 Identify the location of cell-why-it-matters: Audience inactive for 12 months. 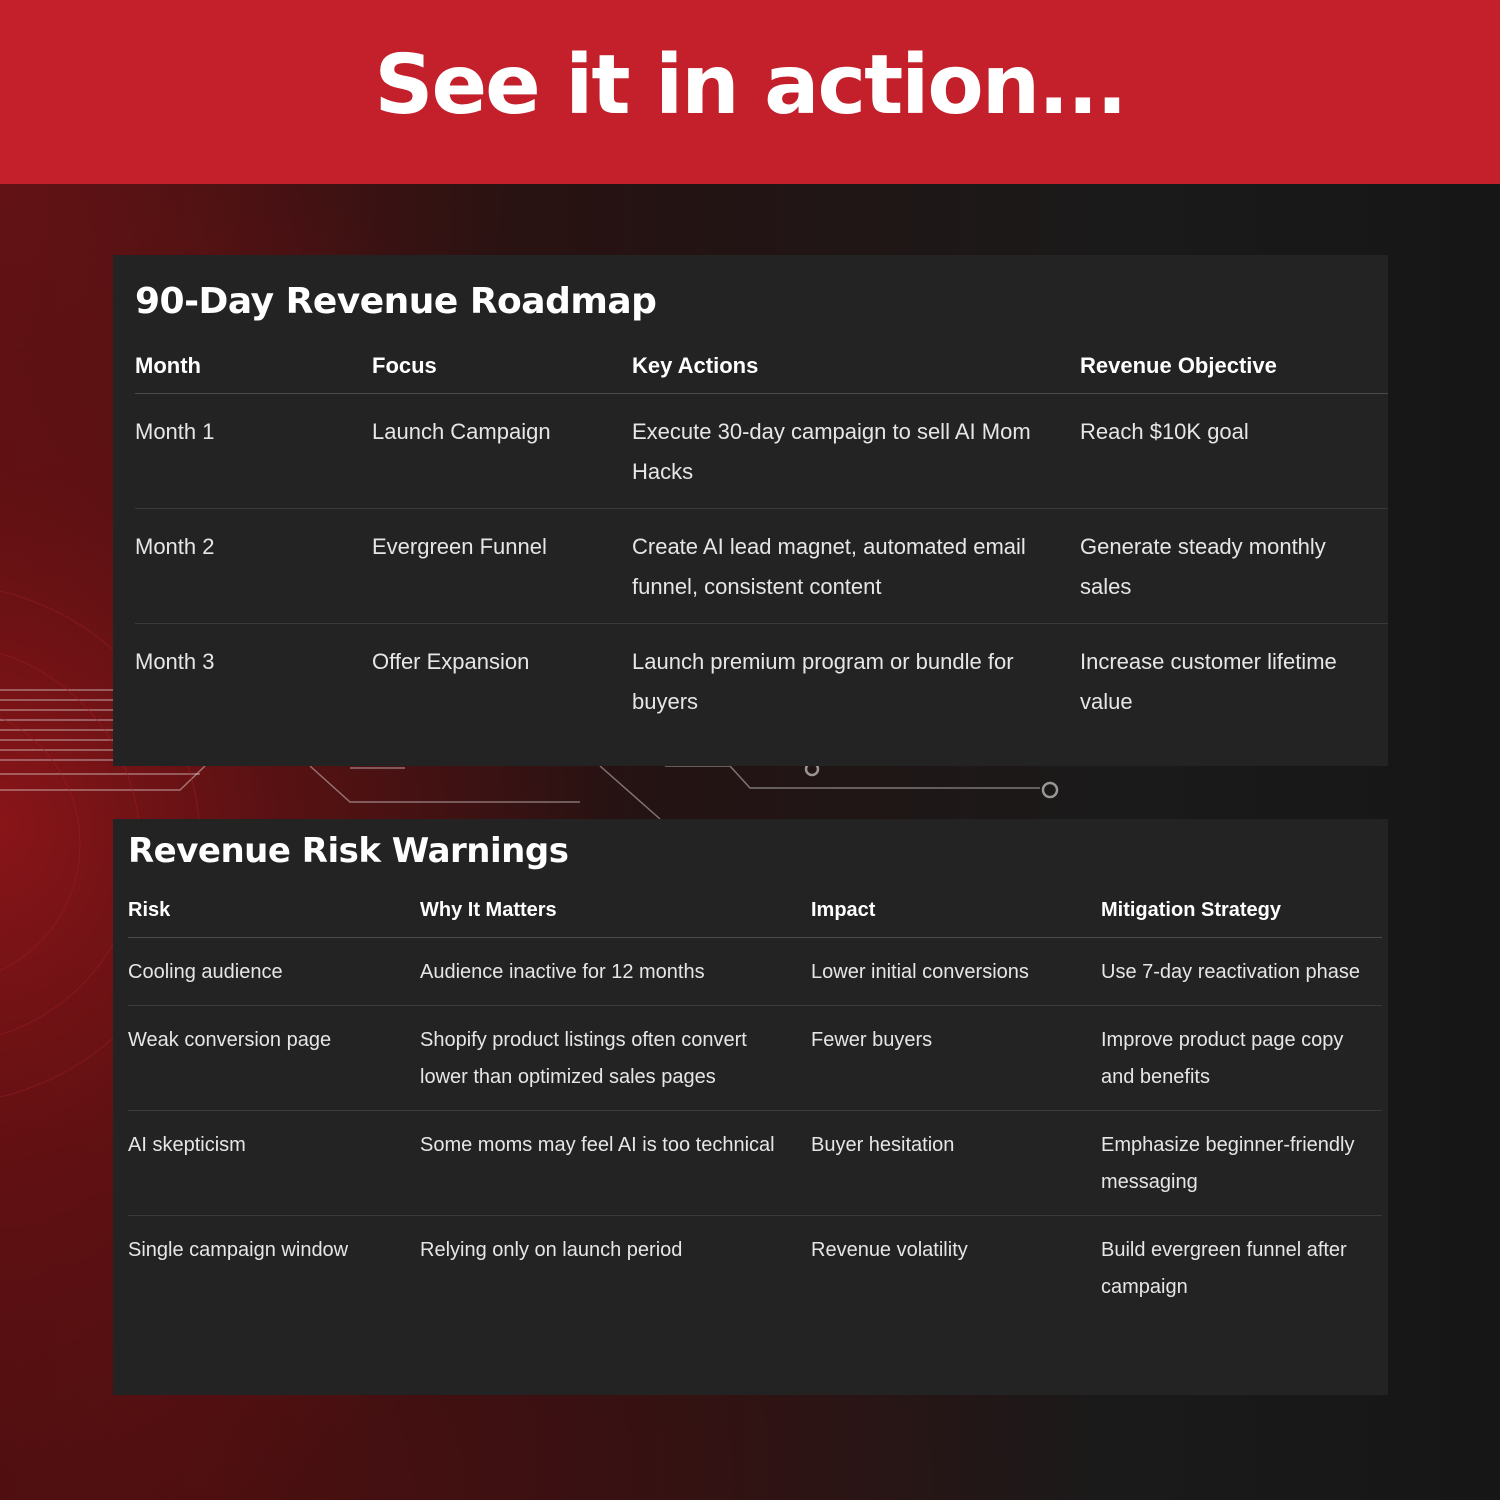
(615, 971).